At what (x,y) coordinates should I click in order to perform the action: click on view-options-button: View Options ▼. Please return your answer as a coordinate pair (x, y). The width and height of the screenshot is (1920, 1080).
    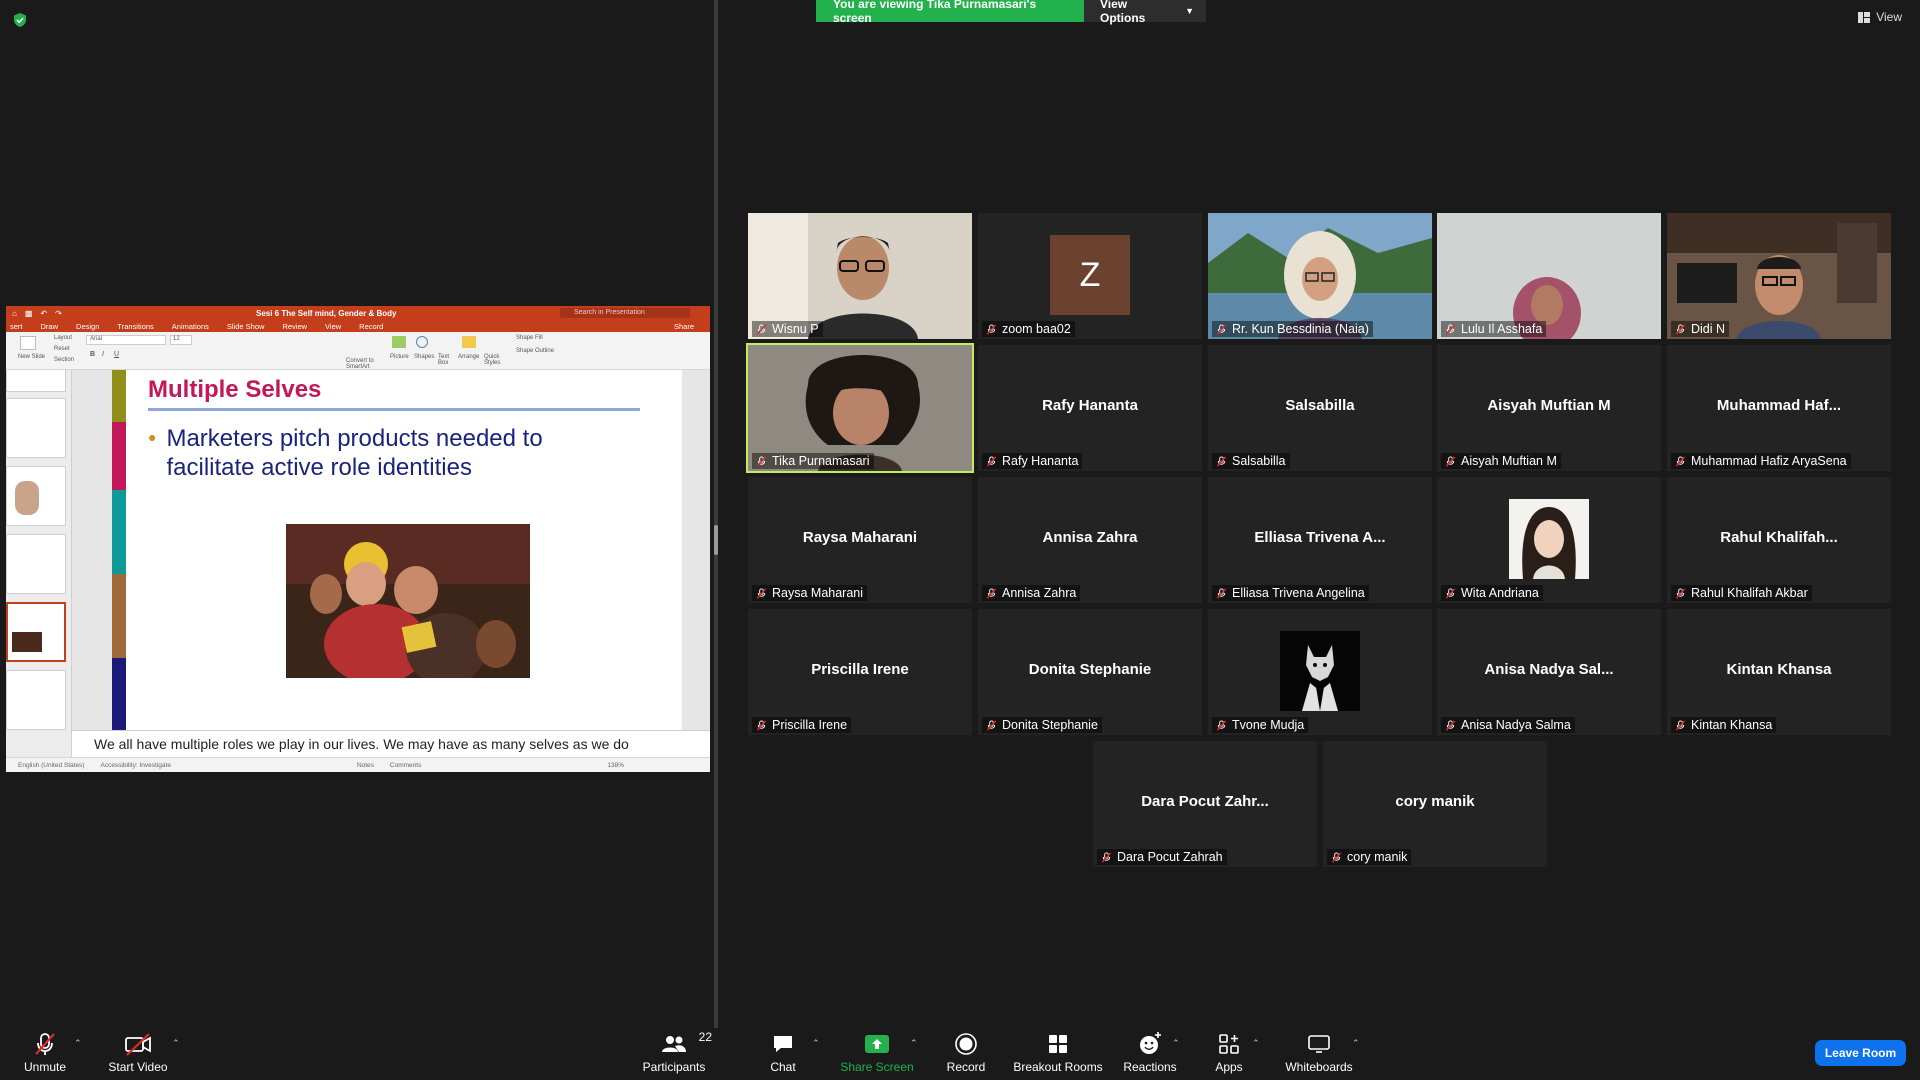
    Looking at the image, I should click on (1145, 12).